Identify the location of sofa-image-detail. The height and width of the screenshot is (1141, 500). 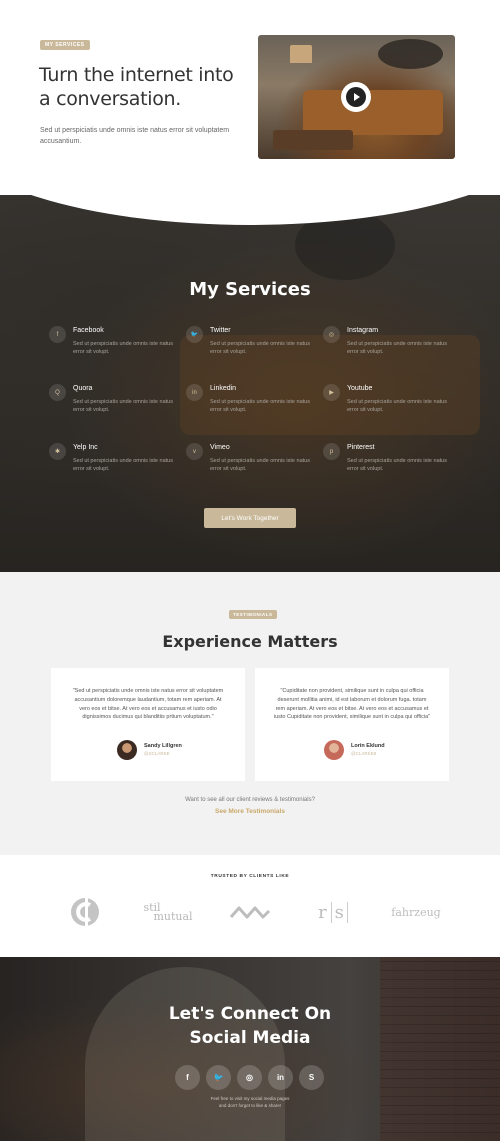
(373, 112).